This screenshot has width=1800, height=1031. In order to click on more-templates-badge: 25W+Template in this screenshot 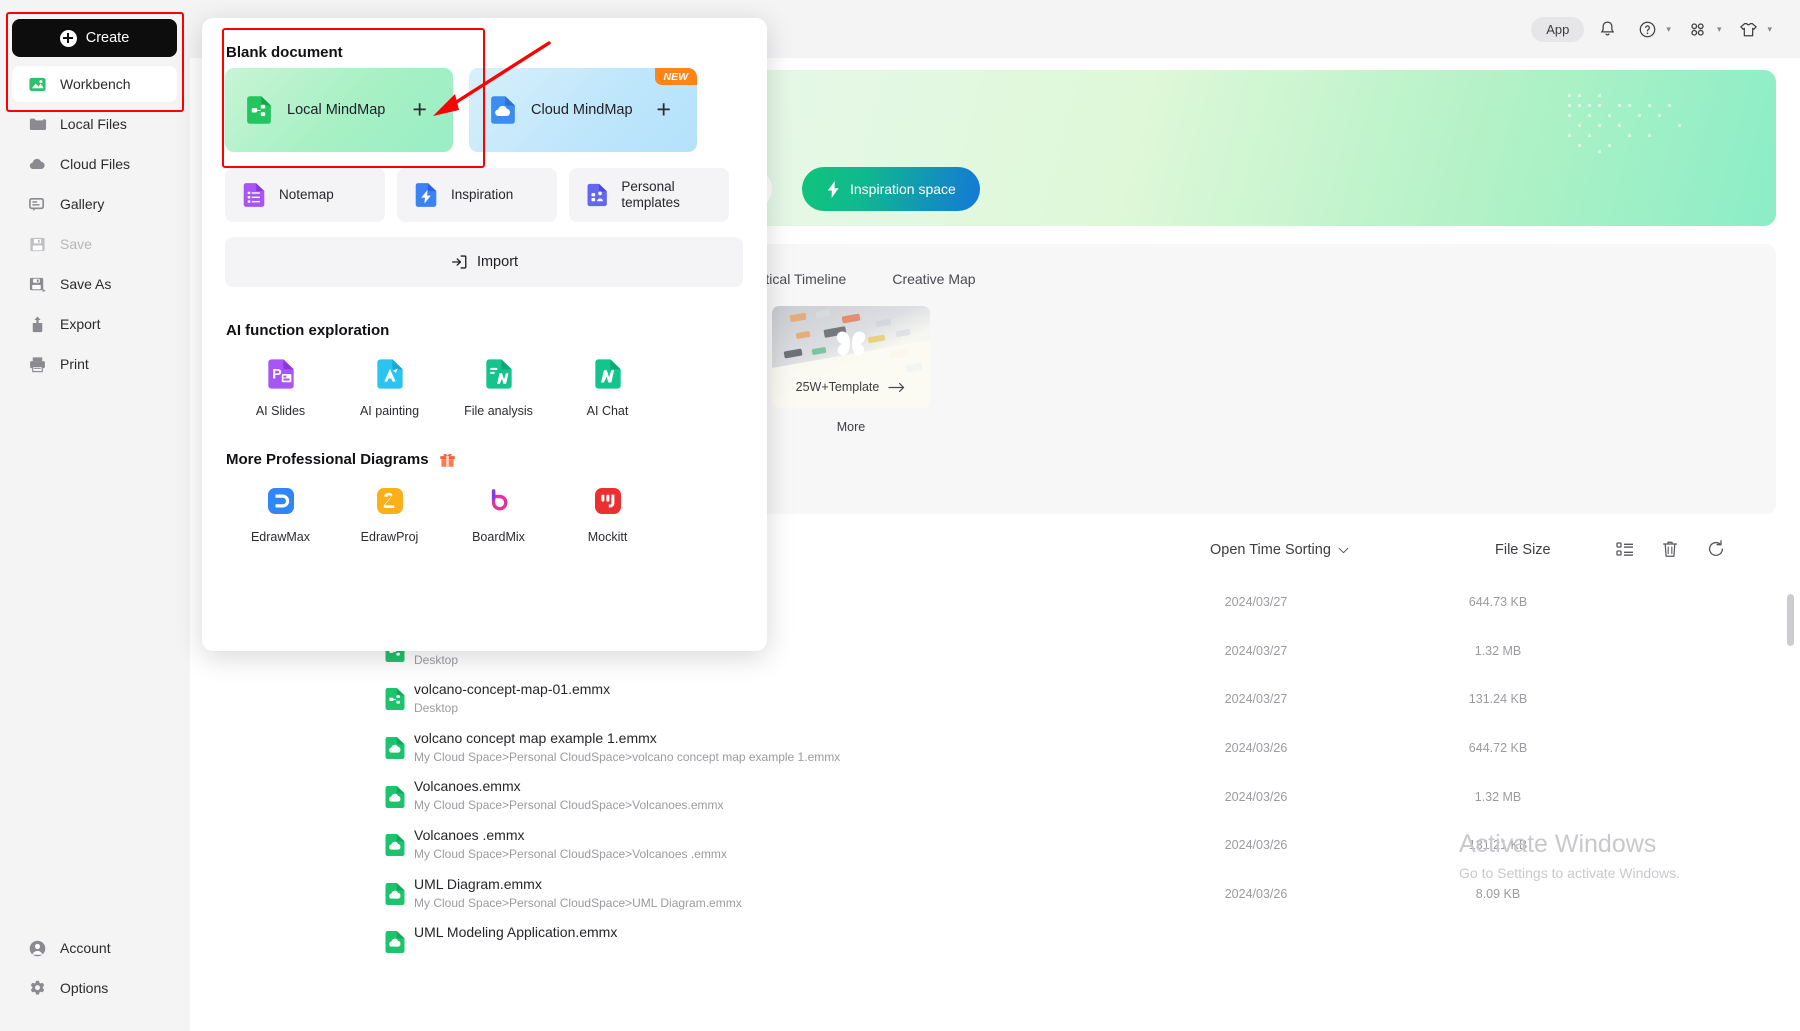, I will do `click(851, 387)`.